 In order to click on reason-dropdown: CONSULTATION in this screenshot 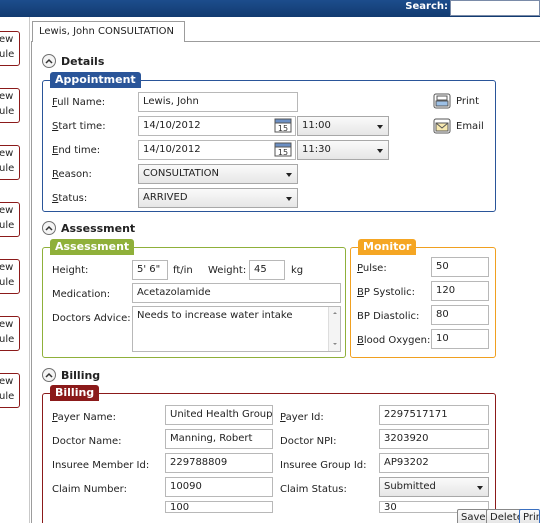, I will do `click(218, 174)`.